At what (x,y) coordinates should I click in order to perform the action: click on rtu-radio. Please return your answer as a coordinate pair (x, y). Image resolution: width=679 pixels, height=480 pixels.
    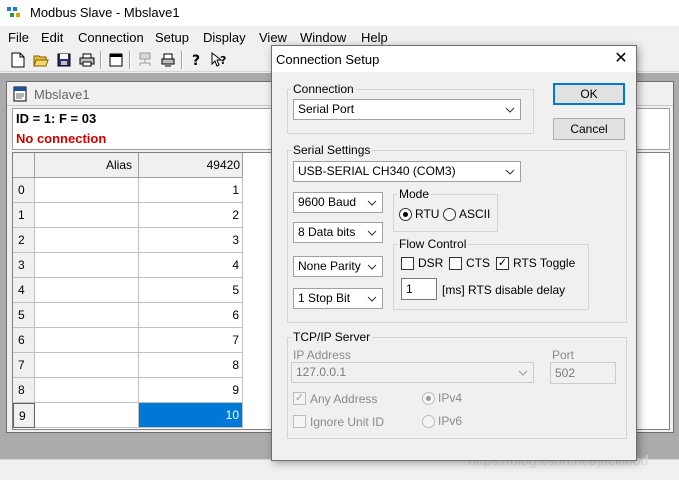
    Looking at the image, I should click on (405, 214).